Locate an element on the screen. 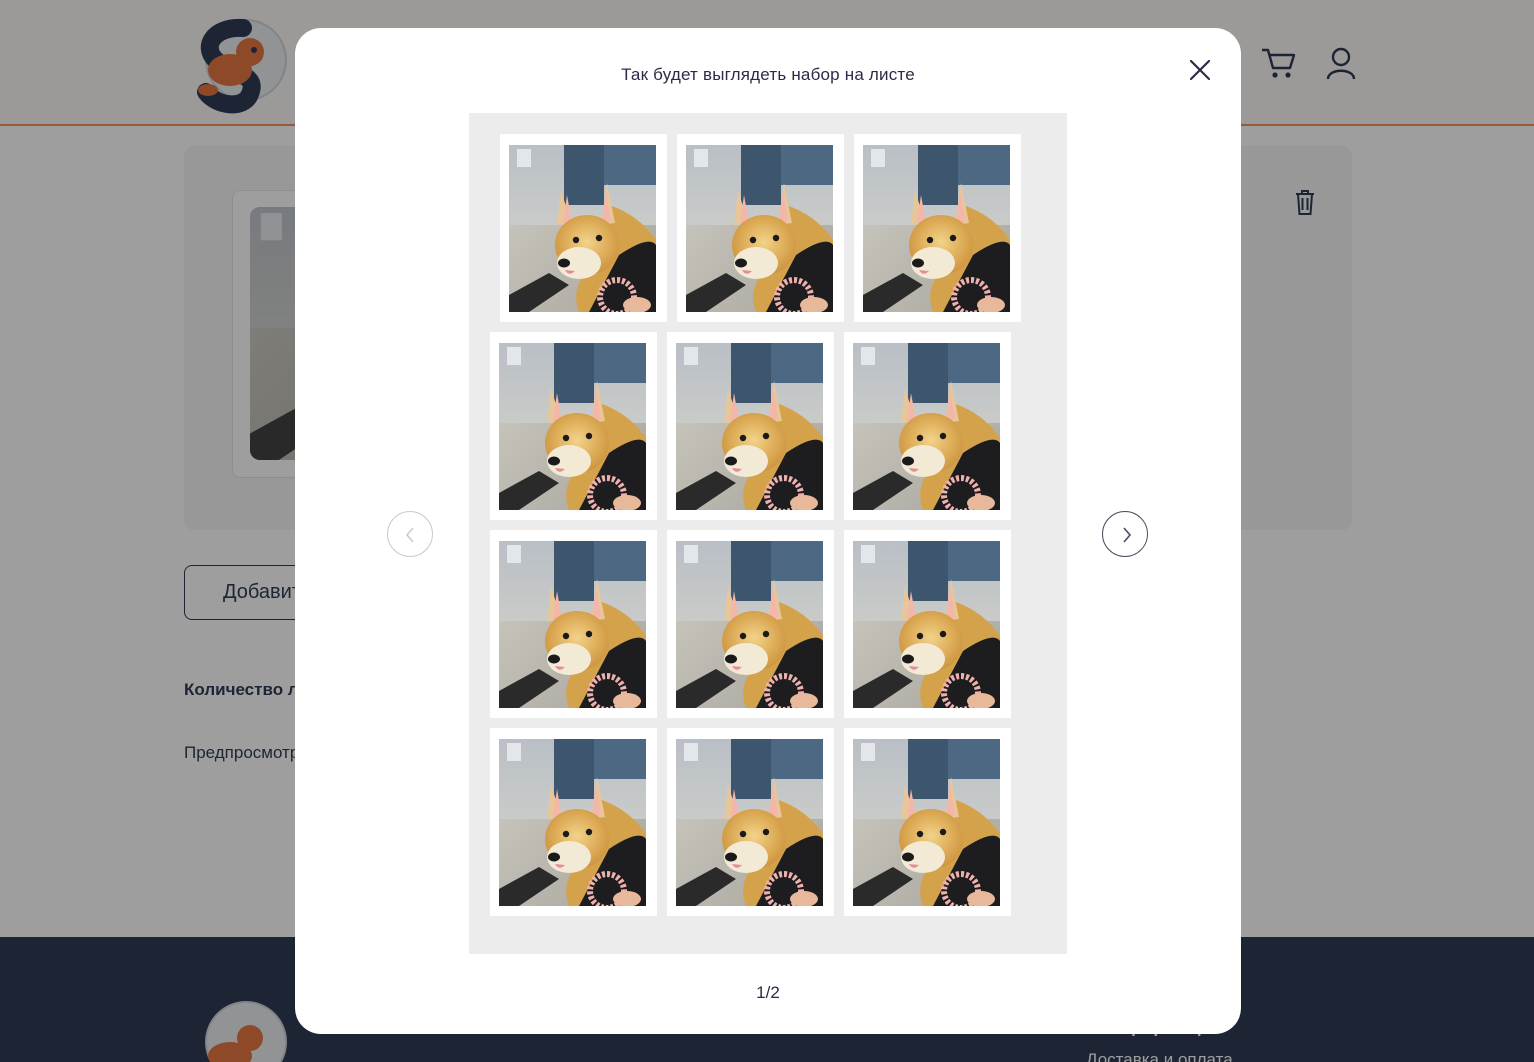 Image resolution: width=1534 pixels, height=1062 pixels. close-icon is located at coordinates (1200, 70).